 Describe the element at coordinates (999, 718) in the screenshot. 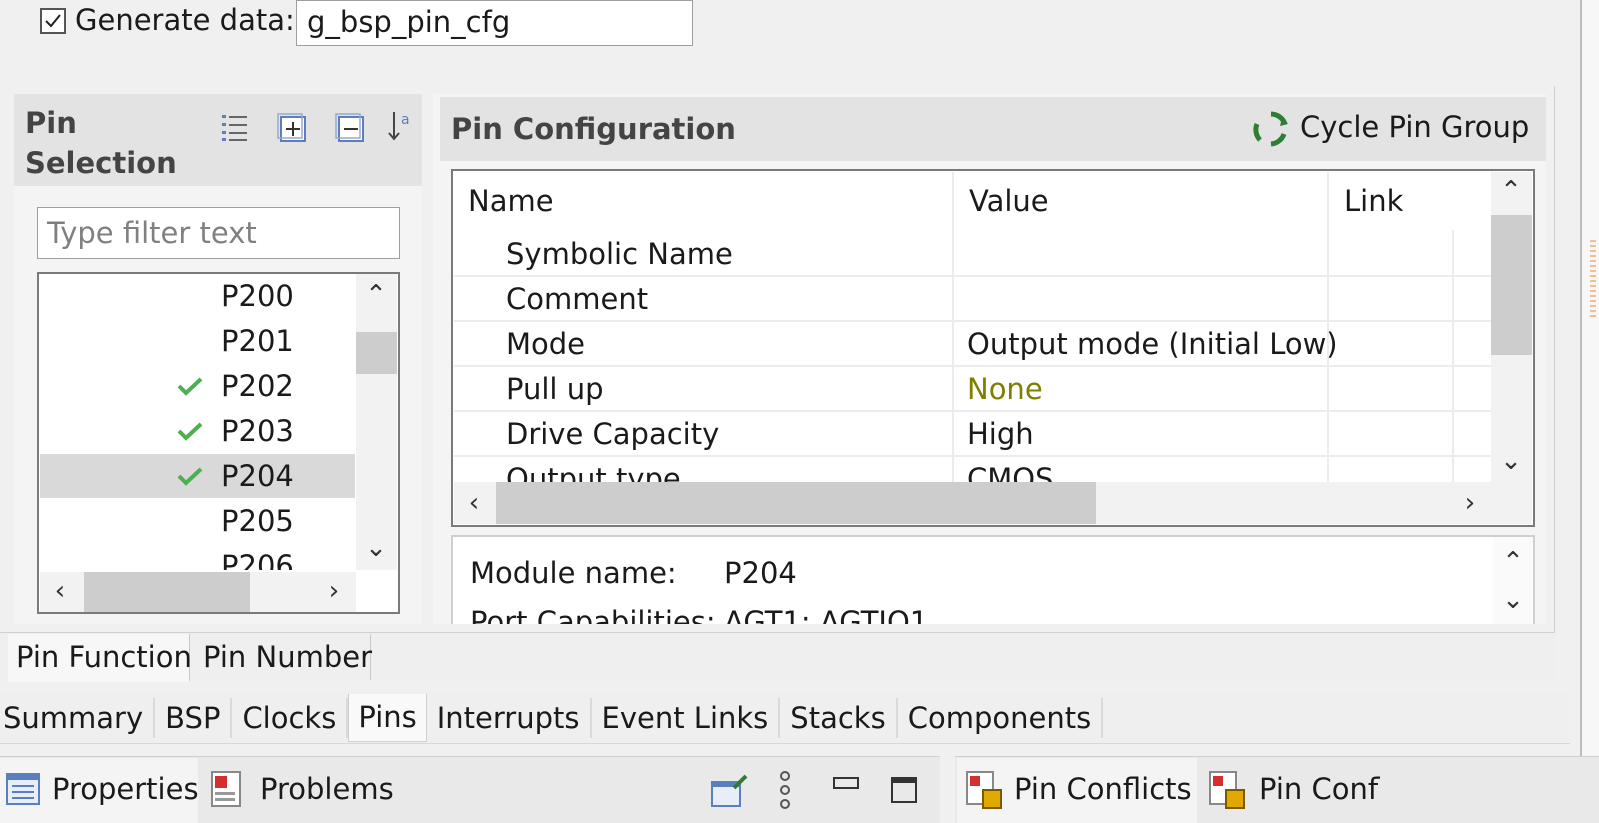

I see `tab-components: Components` at that location.